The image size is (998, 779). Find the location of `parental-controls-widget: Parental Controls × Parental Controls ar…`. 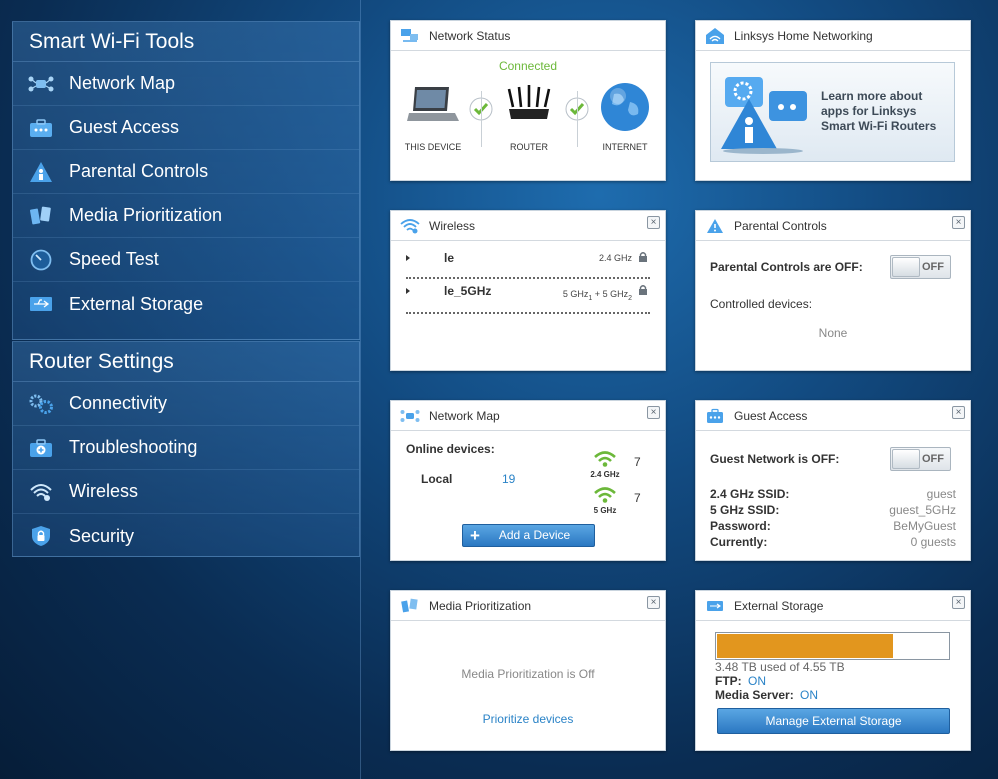

parental-controls-widget: Parental Controls × Parental Controls ar… is located at coordinates (833, 290).